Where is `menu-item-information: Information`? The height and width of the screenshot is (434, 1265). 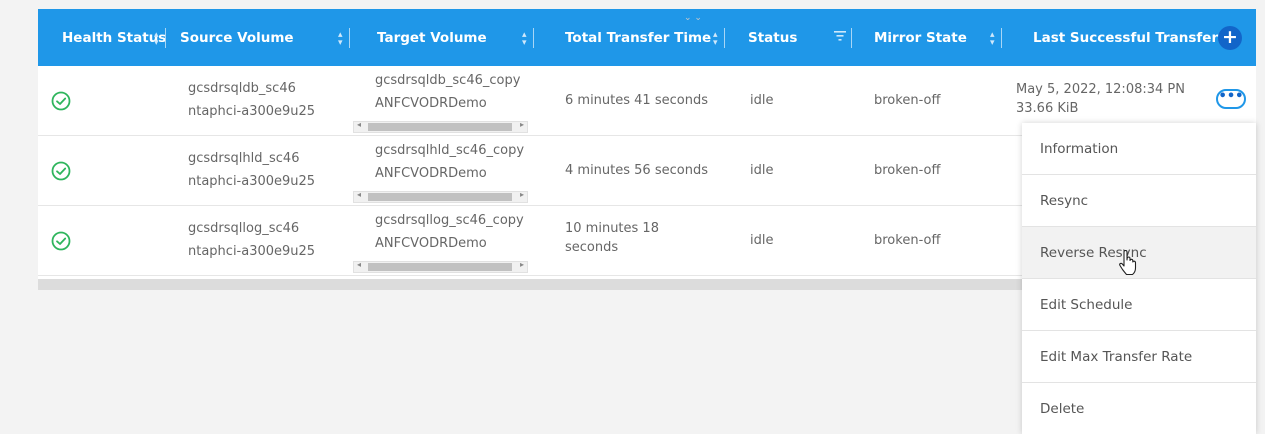
menu-item-information: Information is located at coordinates (1139, 149).